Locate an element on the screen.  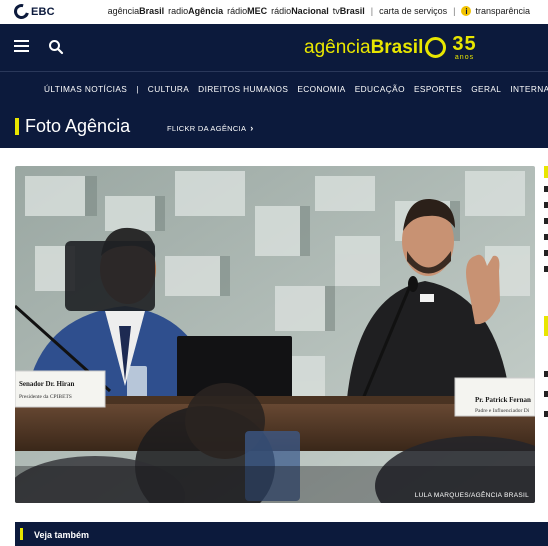
see-also-header: Veja também is located at coordinates (281, 534).